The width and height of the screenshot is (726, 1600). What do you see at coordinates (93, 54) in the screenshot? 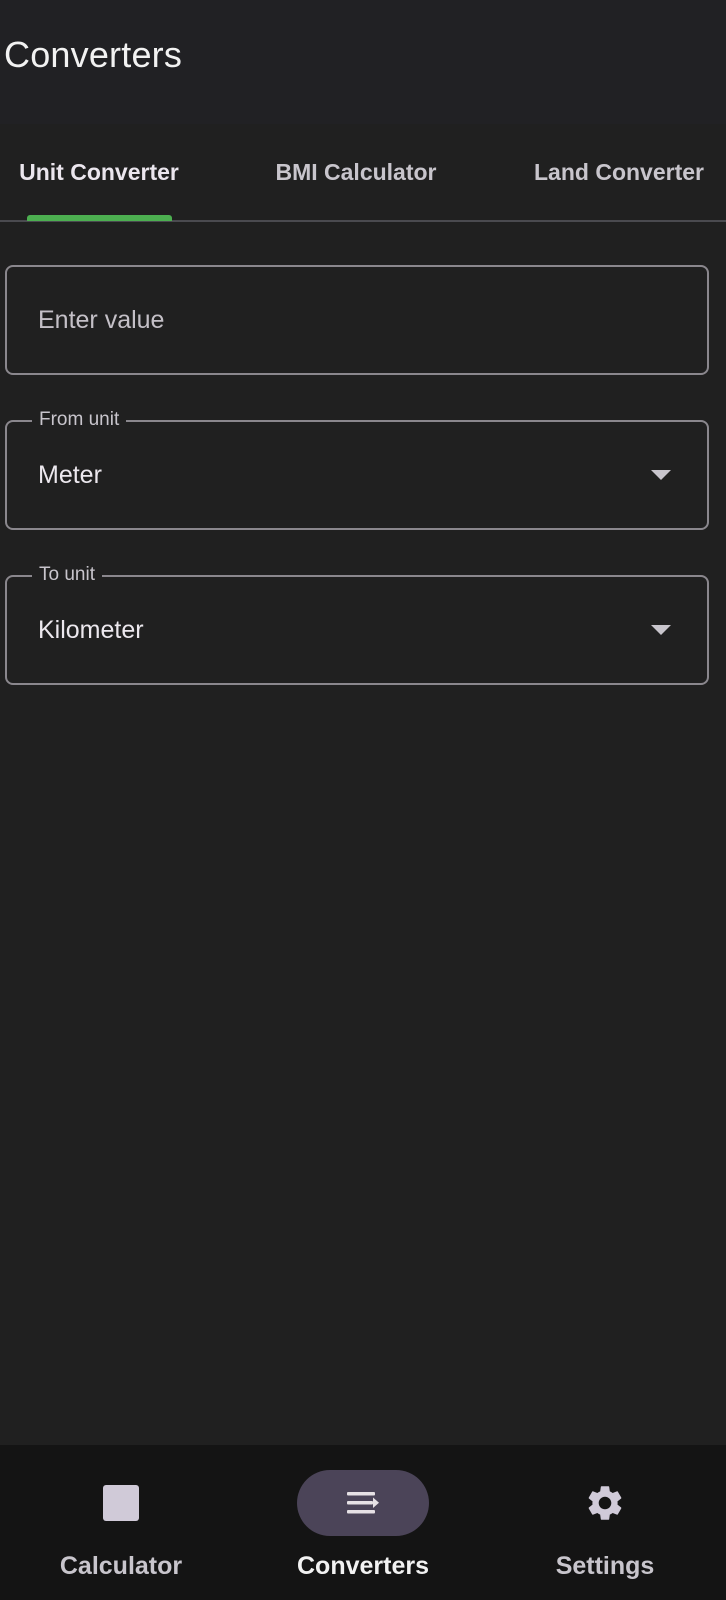
I see `page-title: Converters` at bounding box center [93, 54].